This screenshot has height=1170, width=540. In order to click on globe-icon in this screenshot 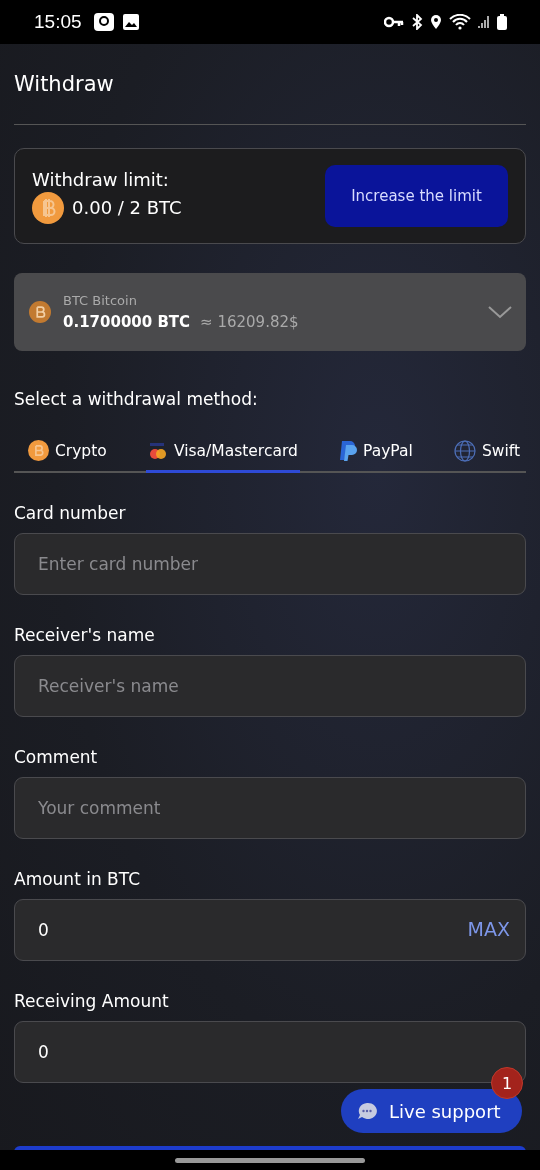, I will do `click(464, 450)`.